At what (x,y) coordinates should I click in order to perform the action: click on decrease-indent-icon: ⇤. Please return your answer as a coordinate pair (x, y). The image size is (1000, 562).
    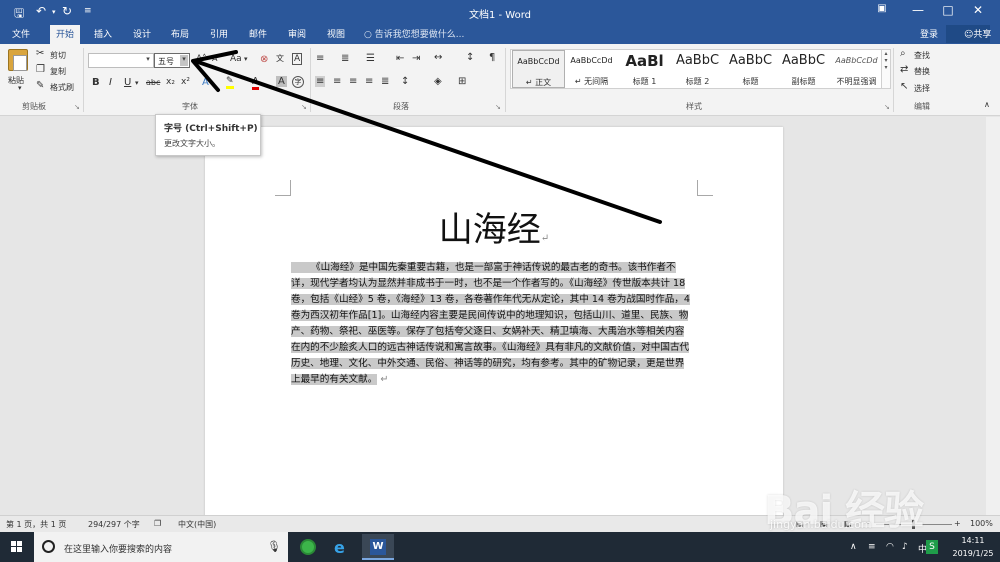
    Looking at the image, I should click on (400, 58).